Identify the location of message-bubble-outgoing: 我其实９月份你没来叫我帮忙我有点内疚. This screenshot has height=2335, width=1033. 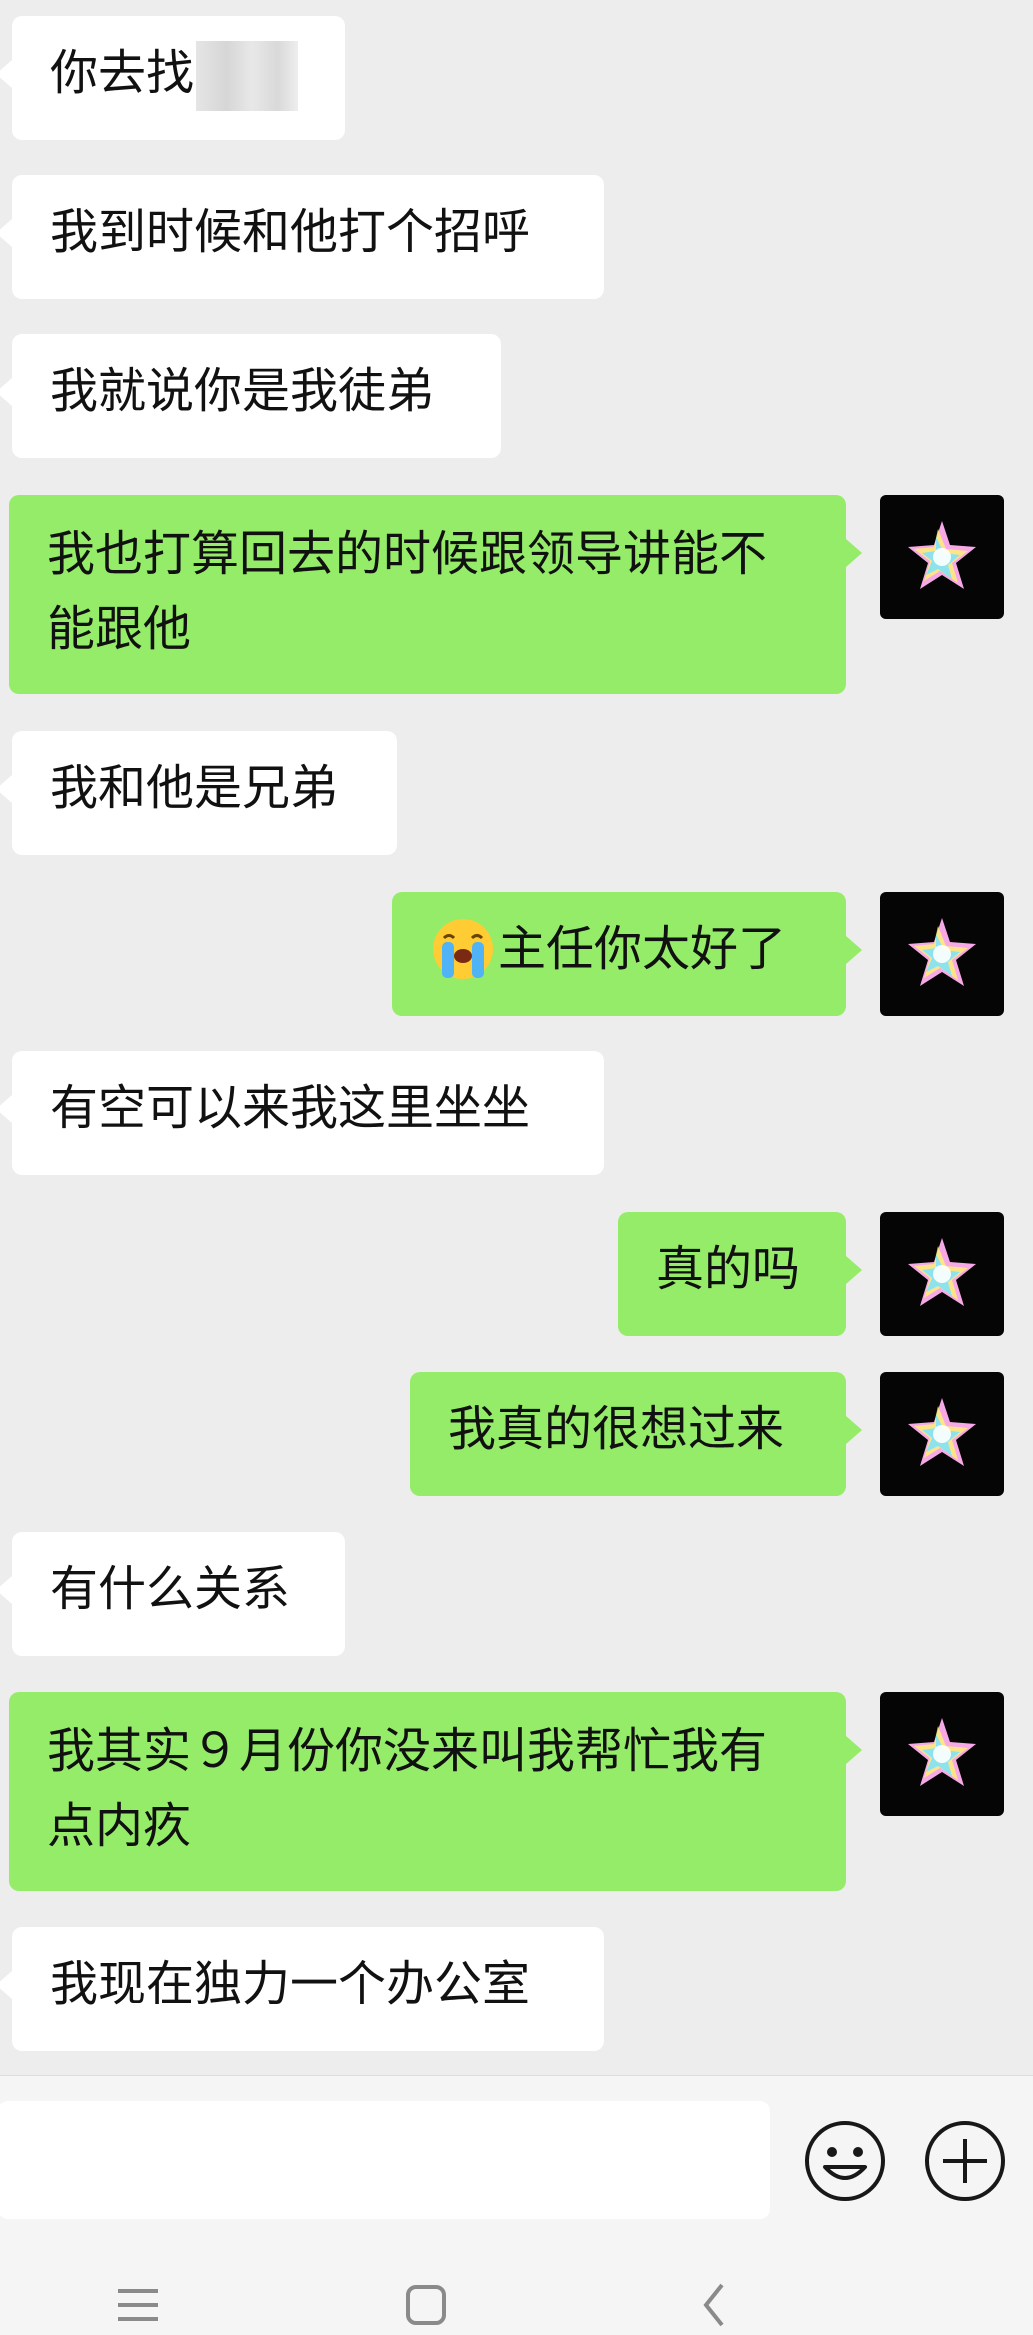
(435, 1791).